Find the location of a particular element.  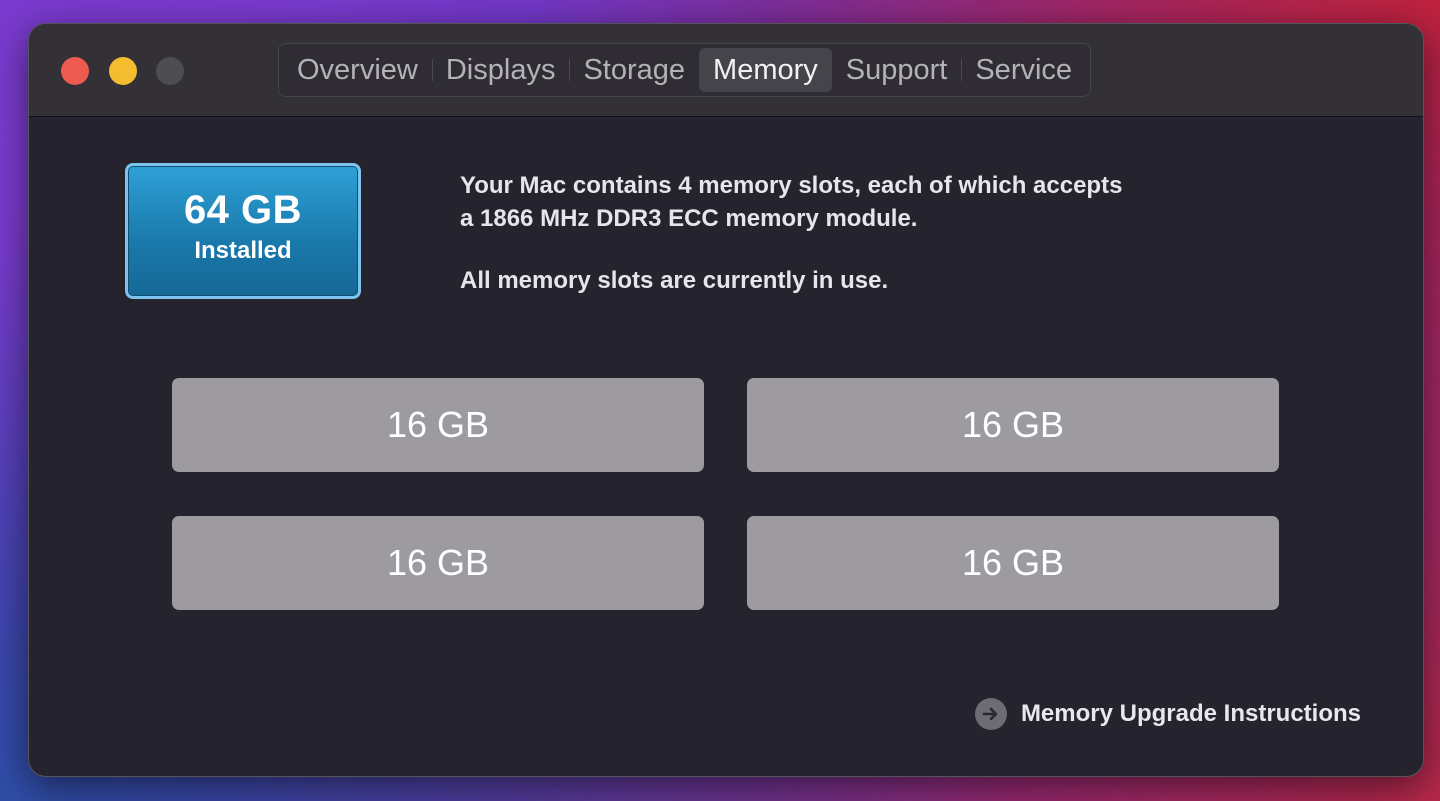

minimize-button is located at coordinates (123, 71).